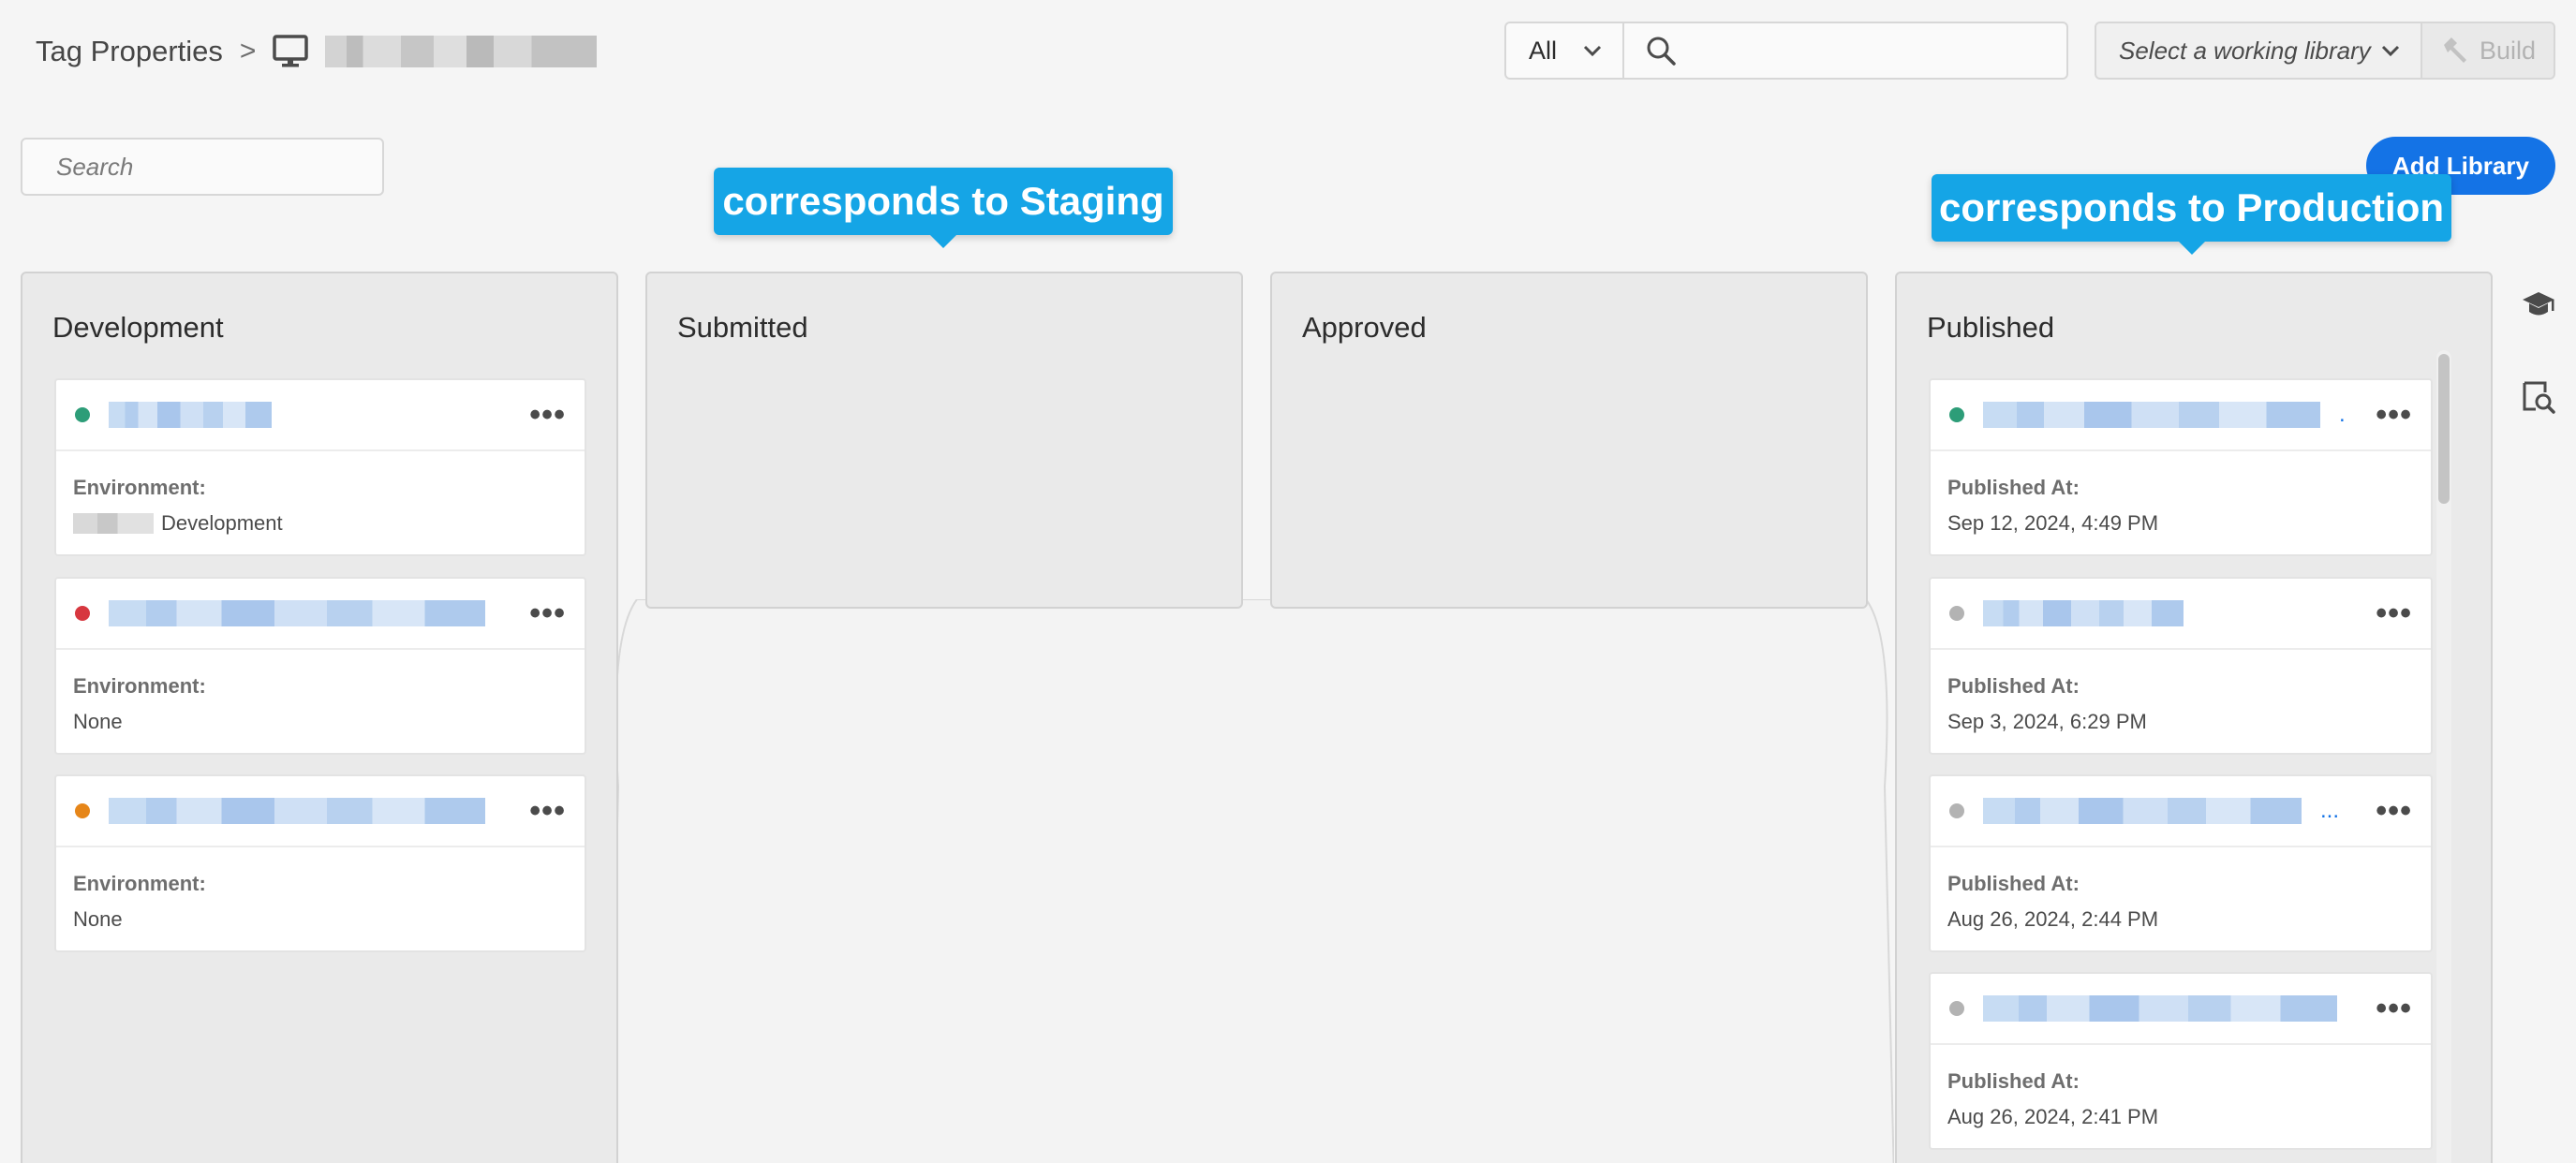  What do you see at coordinates (2053, 1116) in the screenshot?
I see `published-at-value: Aug 26, 2024, 2:41 PM` at bounding box center [2053, 1116].